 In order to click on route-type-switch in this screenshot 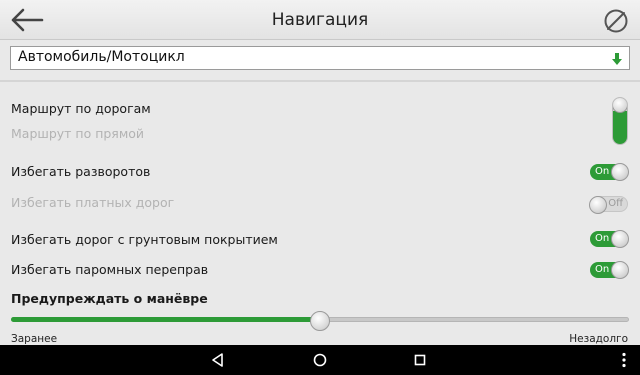, I will do `click(620, 121)`.